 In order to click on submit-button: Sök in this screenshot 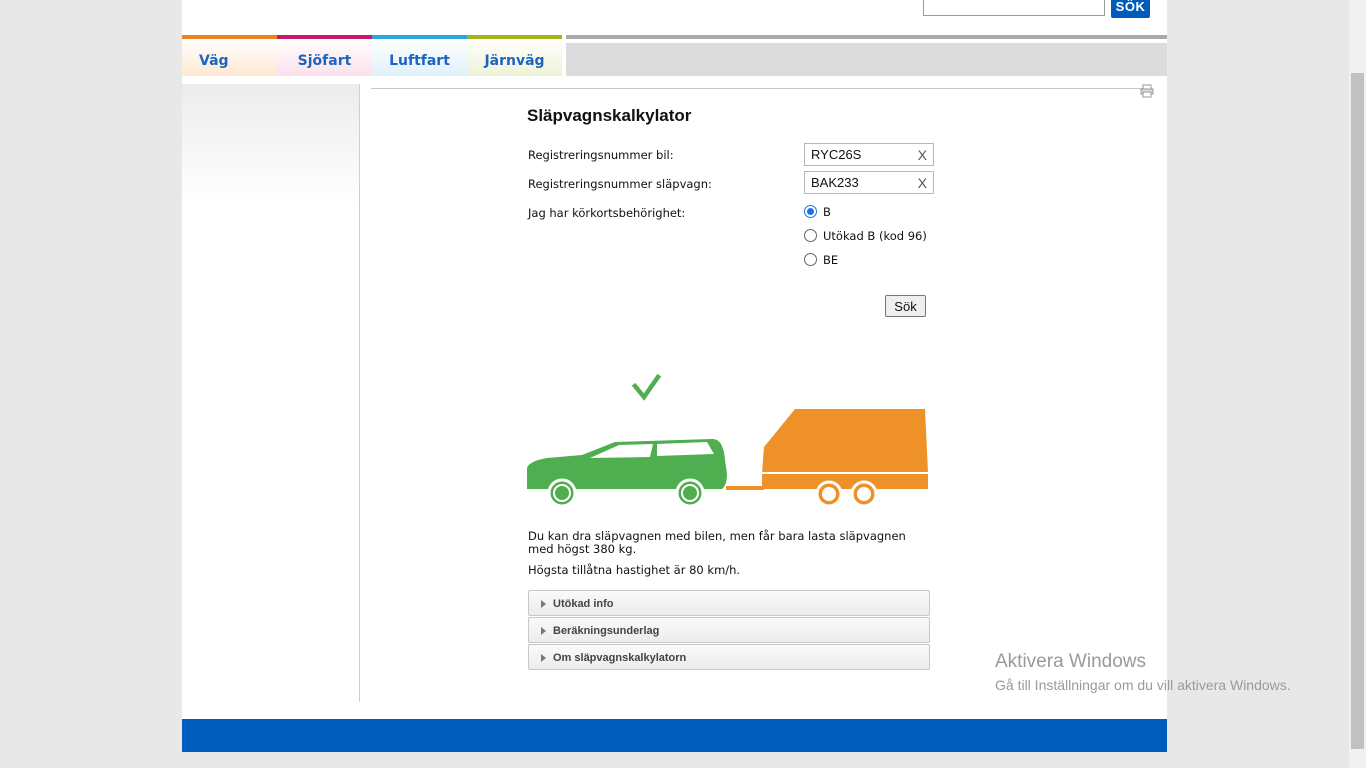, I will do `click(905, 306)`.